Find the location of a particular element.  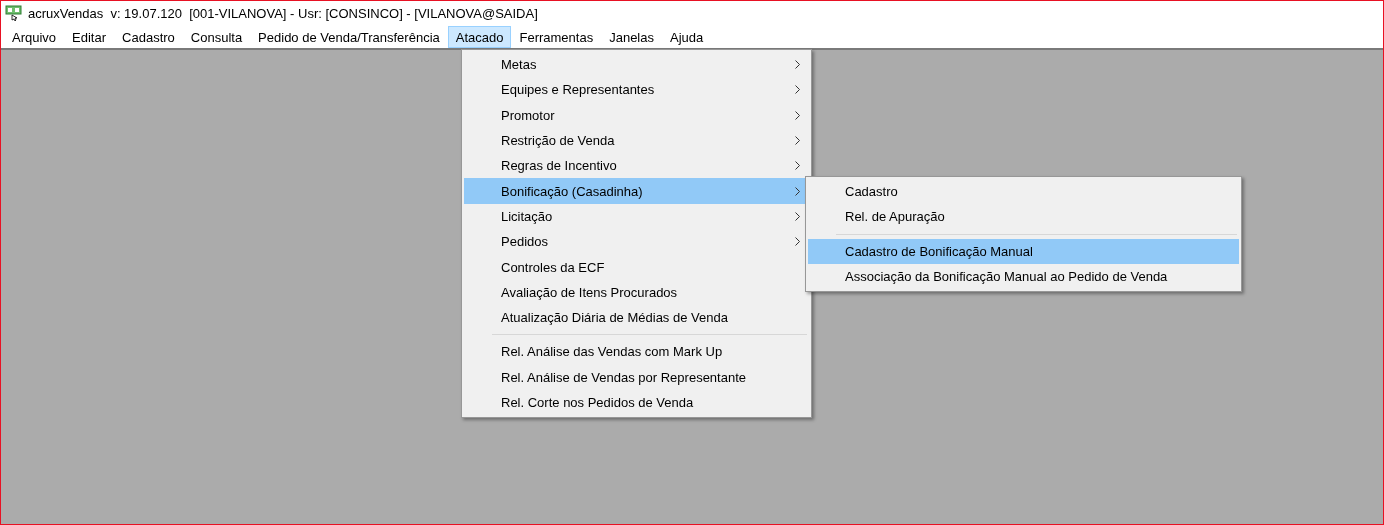

menu-item: Rel. Análise das Vendas com Mark Up is located at coordinates (636, 352).